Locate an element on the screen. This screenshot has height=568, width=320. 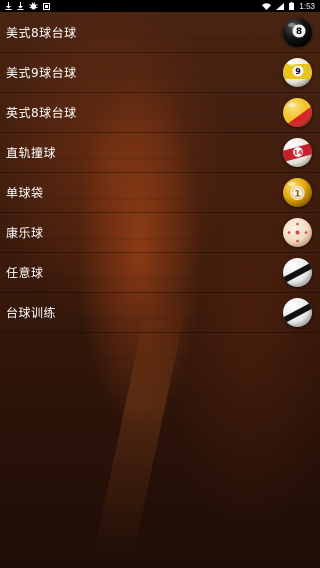
carom-ball-icon: 14 is located at coordinates (297, 152).